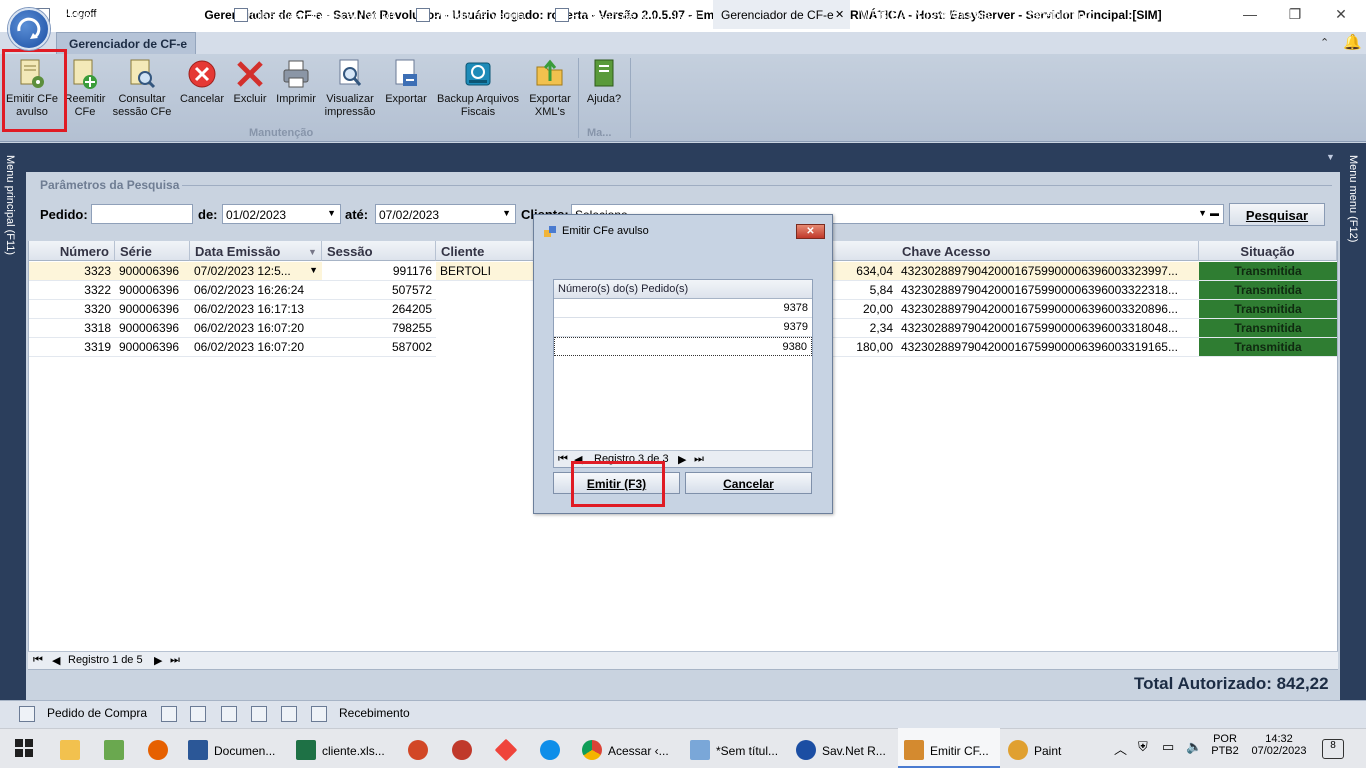 This screenshot has height=768, width=1366. I want to click on cell-data: 06/02/2023 16:07:20, so click(256, 328).